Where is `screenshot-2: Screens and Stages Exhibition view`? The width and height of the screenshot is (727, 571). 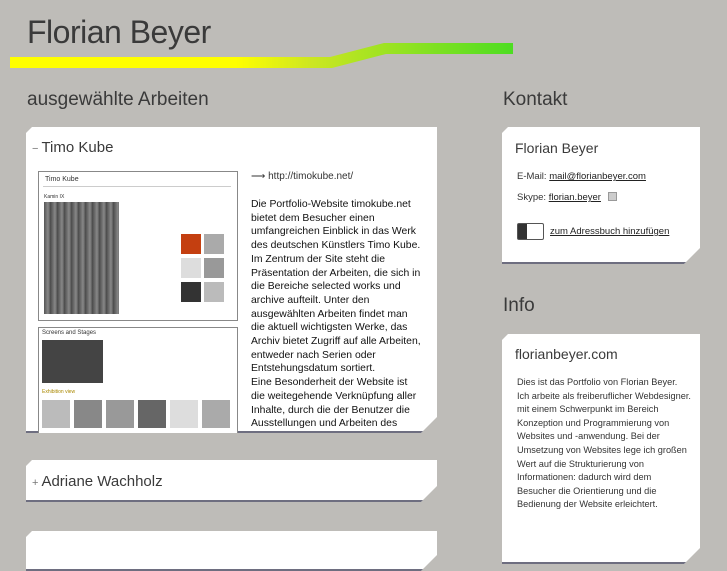 screenshot-2: Screens and Stages Exhibition view is located at coordinates (138, 382).